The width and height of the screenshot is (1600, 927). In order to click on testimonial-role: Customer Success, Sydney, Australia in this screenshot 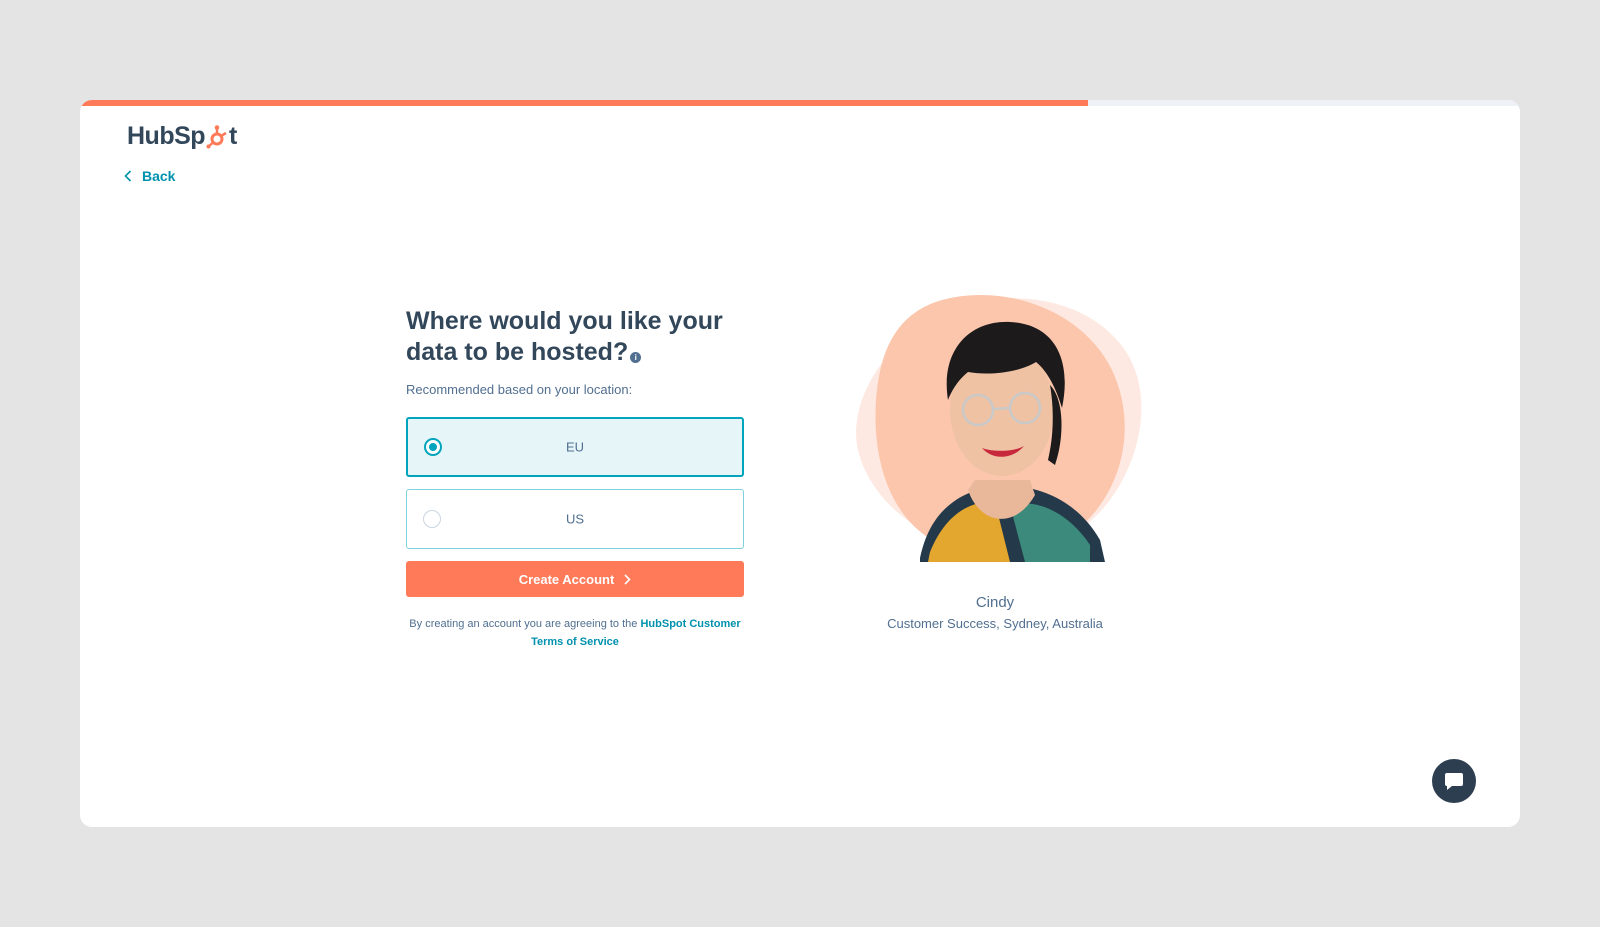, I will do `click(995, 623)`.